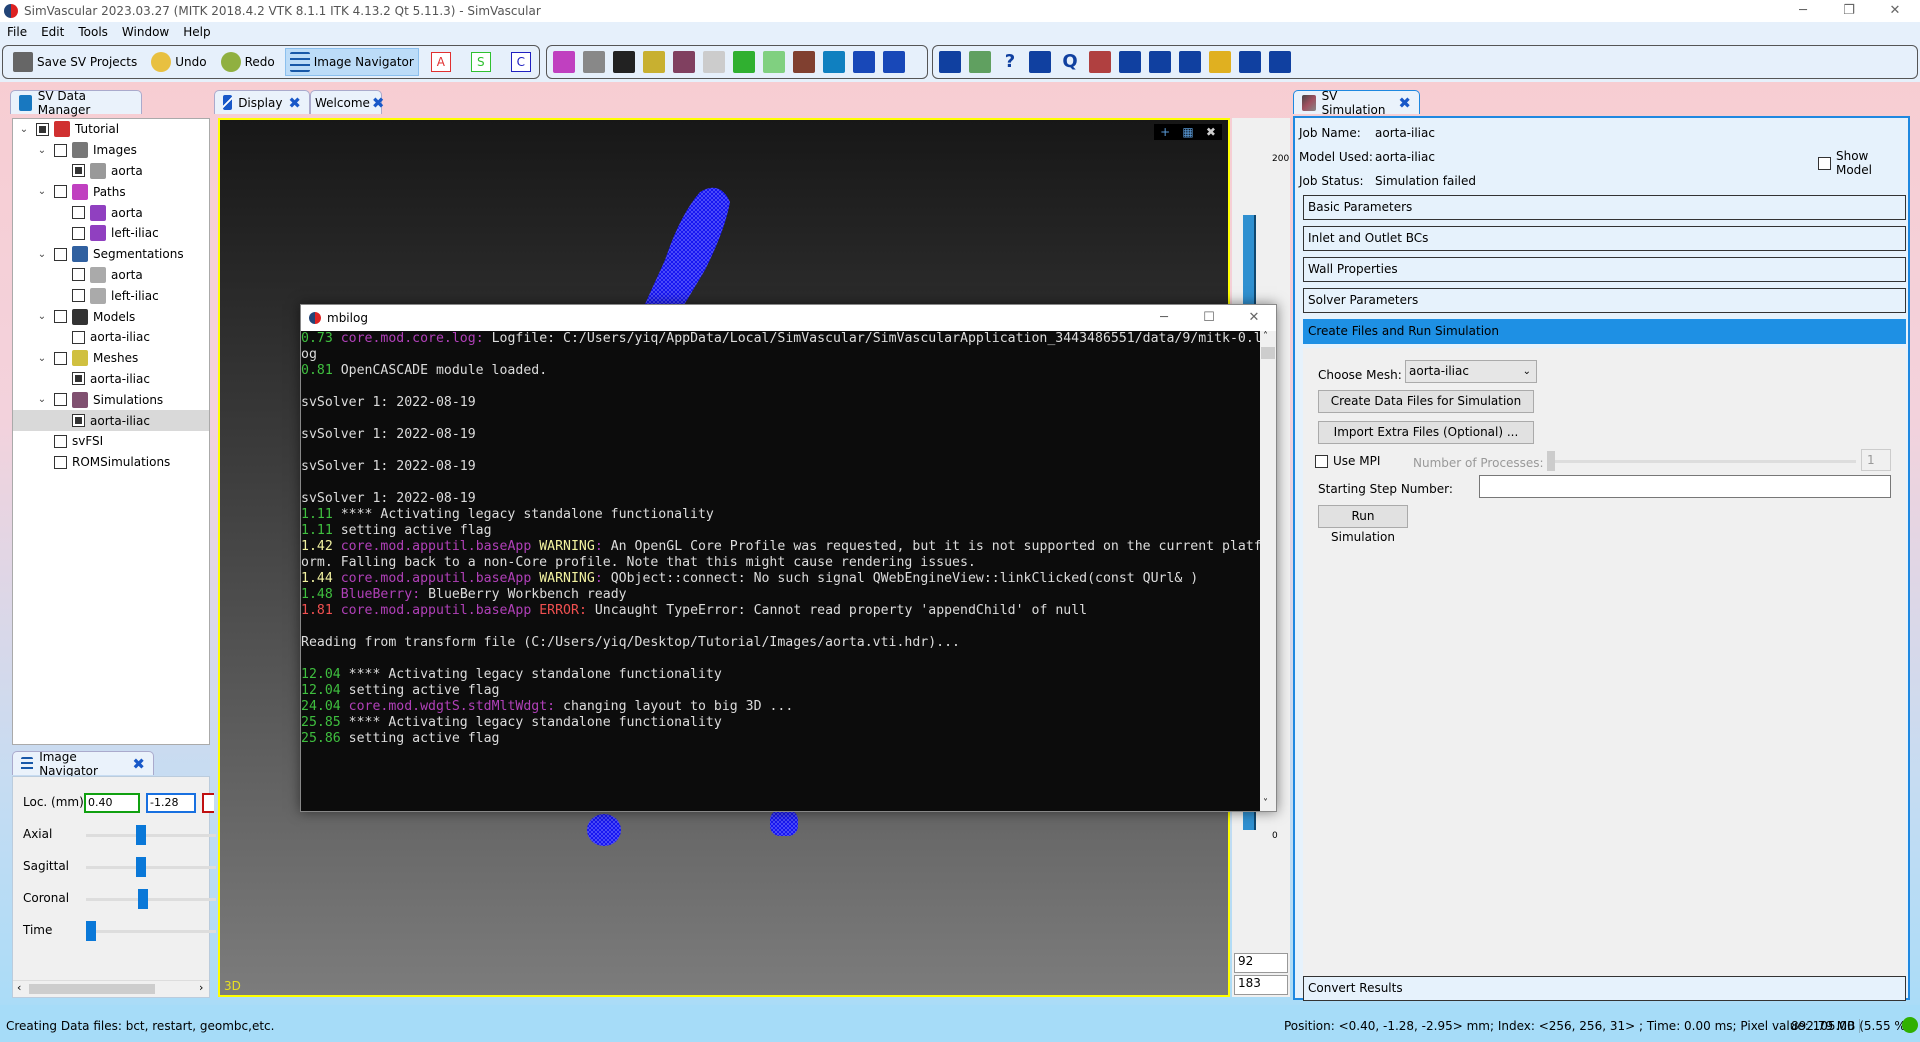 The image size is (1920, 1042). Describe the element at coordinates (178, 62) in the screenshot. I see `undo-button: Undo` at that location.